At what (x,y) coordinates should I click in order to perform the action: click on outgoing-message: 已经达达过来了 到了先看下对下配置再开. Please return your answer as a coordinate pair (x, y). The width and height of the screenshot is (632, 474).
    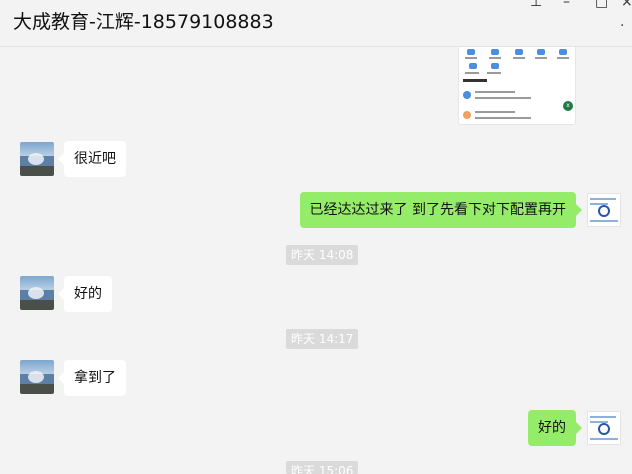
    Looking at the image, I should click on (441, 210).